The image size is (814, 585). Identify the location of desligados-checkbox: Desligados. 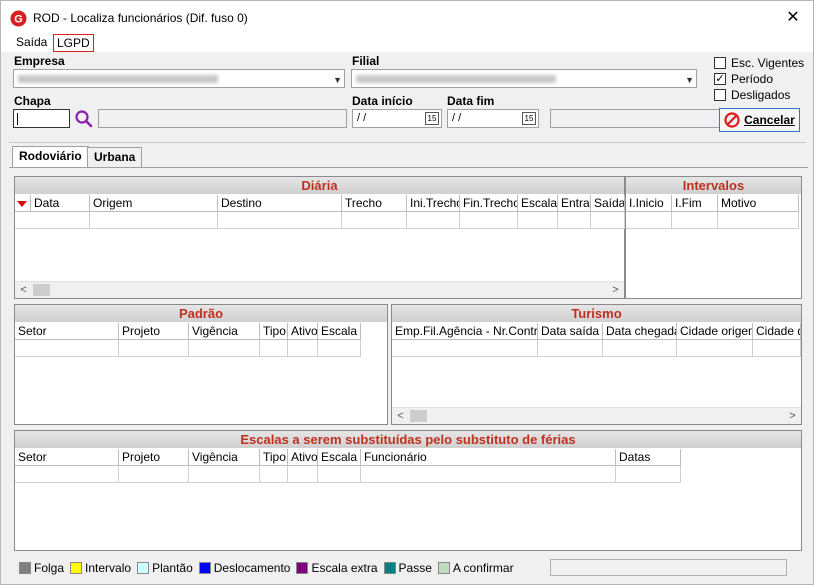
(752, 95).